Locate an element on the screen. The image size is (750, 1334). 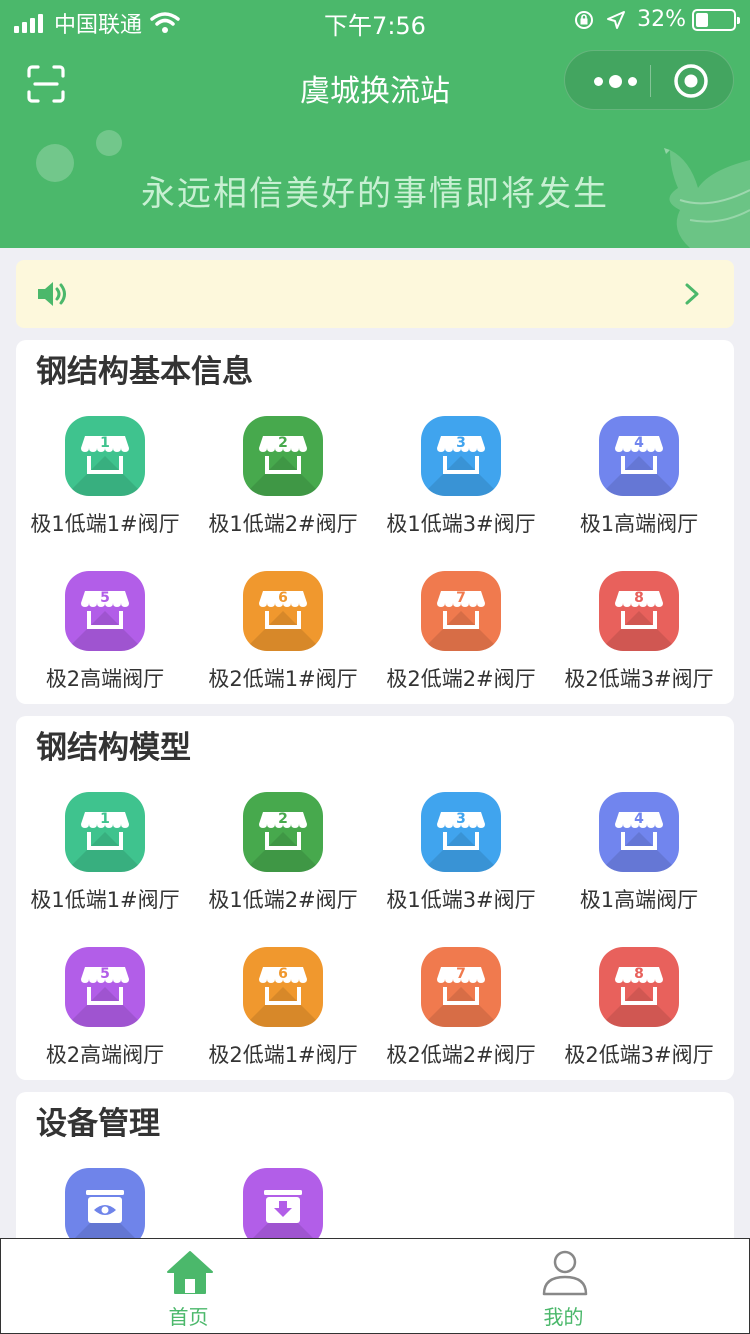
battery-icon is located at coordinates (716, 19).